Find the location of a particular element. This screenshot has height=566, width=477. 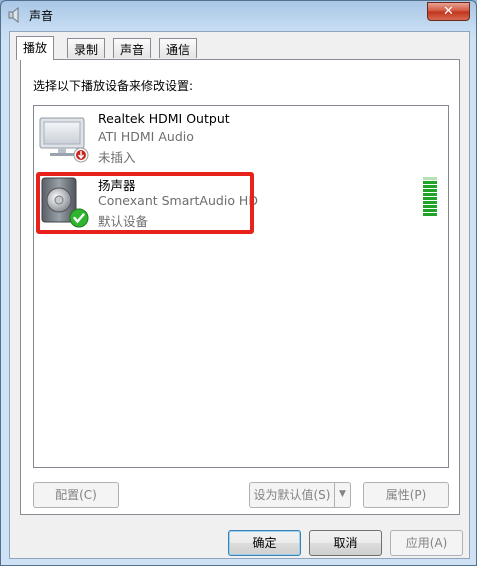

unplugged-badge-icon is located at coordinates (81, 155).